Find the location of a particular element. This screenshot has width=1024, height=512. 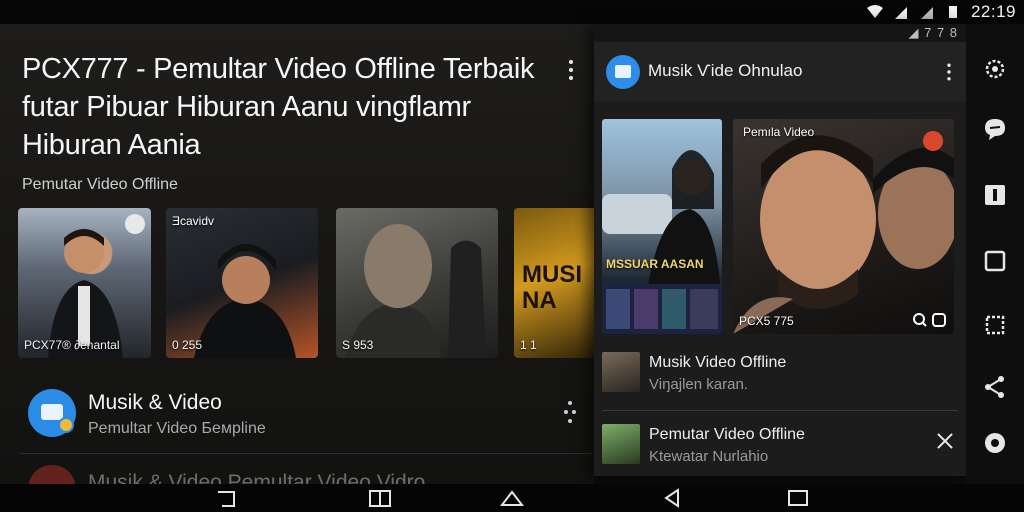

poster-title: MSSUAR AASAN is located at coordinates (655, 264).